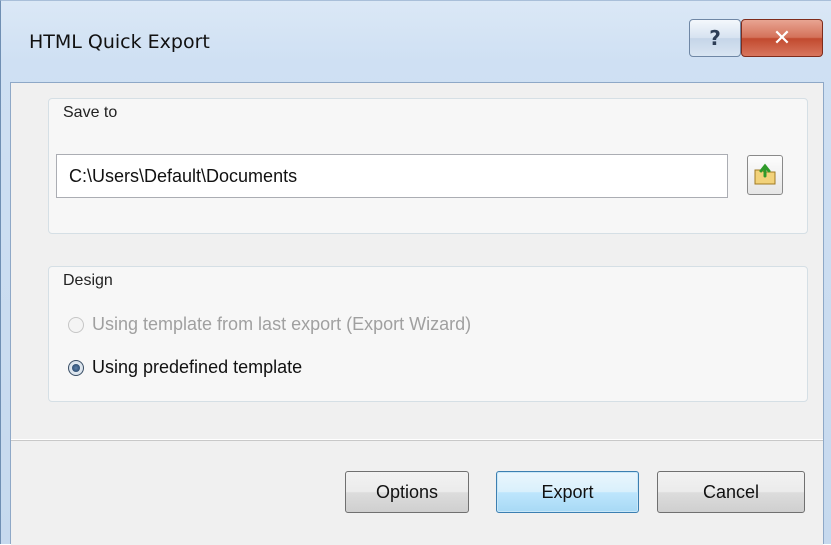 The height and width of the screenshot is (545, 831). Describe the element at coordinates (90, 112) in the screenshot. I see `save-to-label: Save to` at that location.